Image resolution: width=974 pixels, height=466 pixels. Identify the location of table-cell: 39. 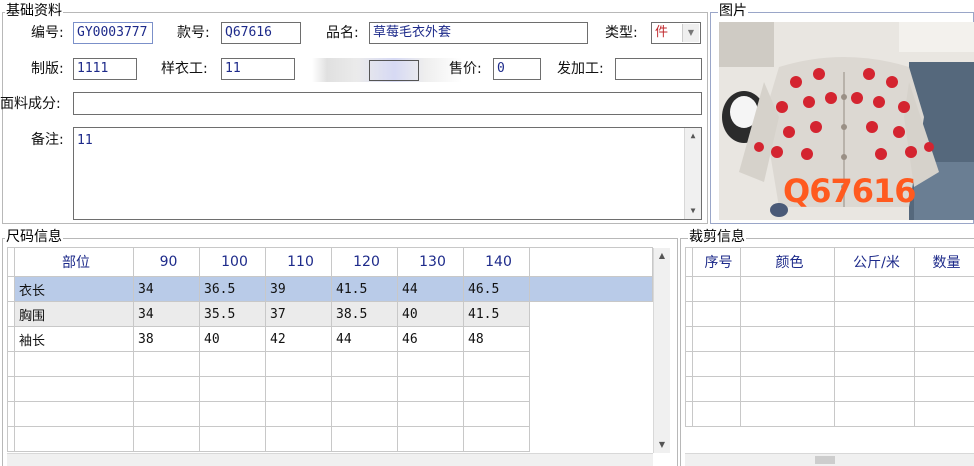
(299, 289).